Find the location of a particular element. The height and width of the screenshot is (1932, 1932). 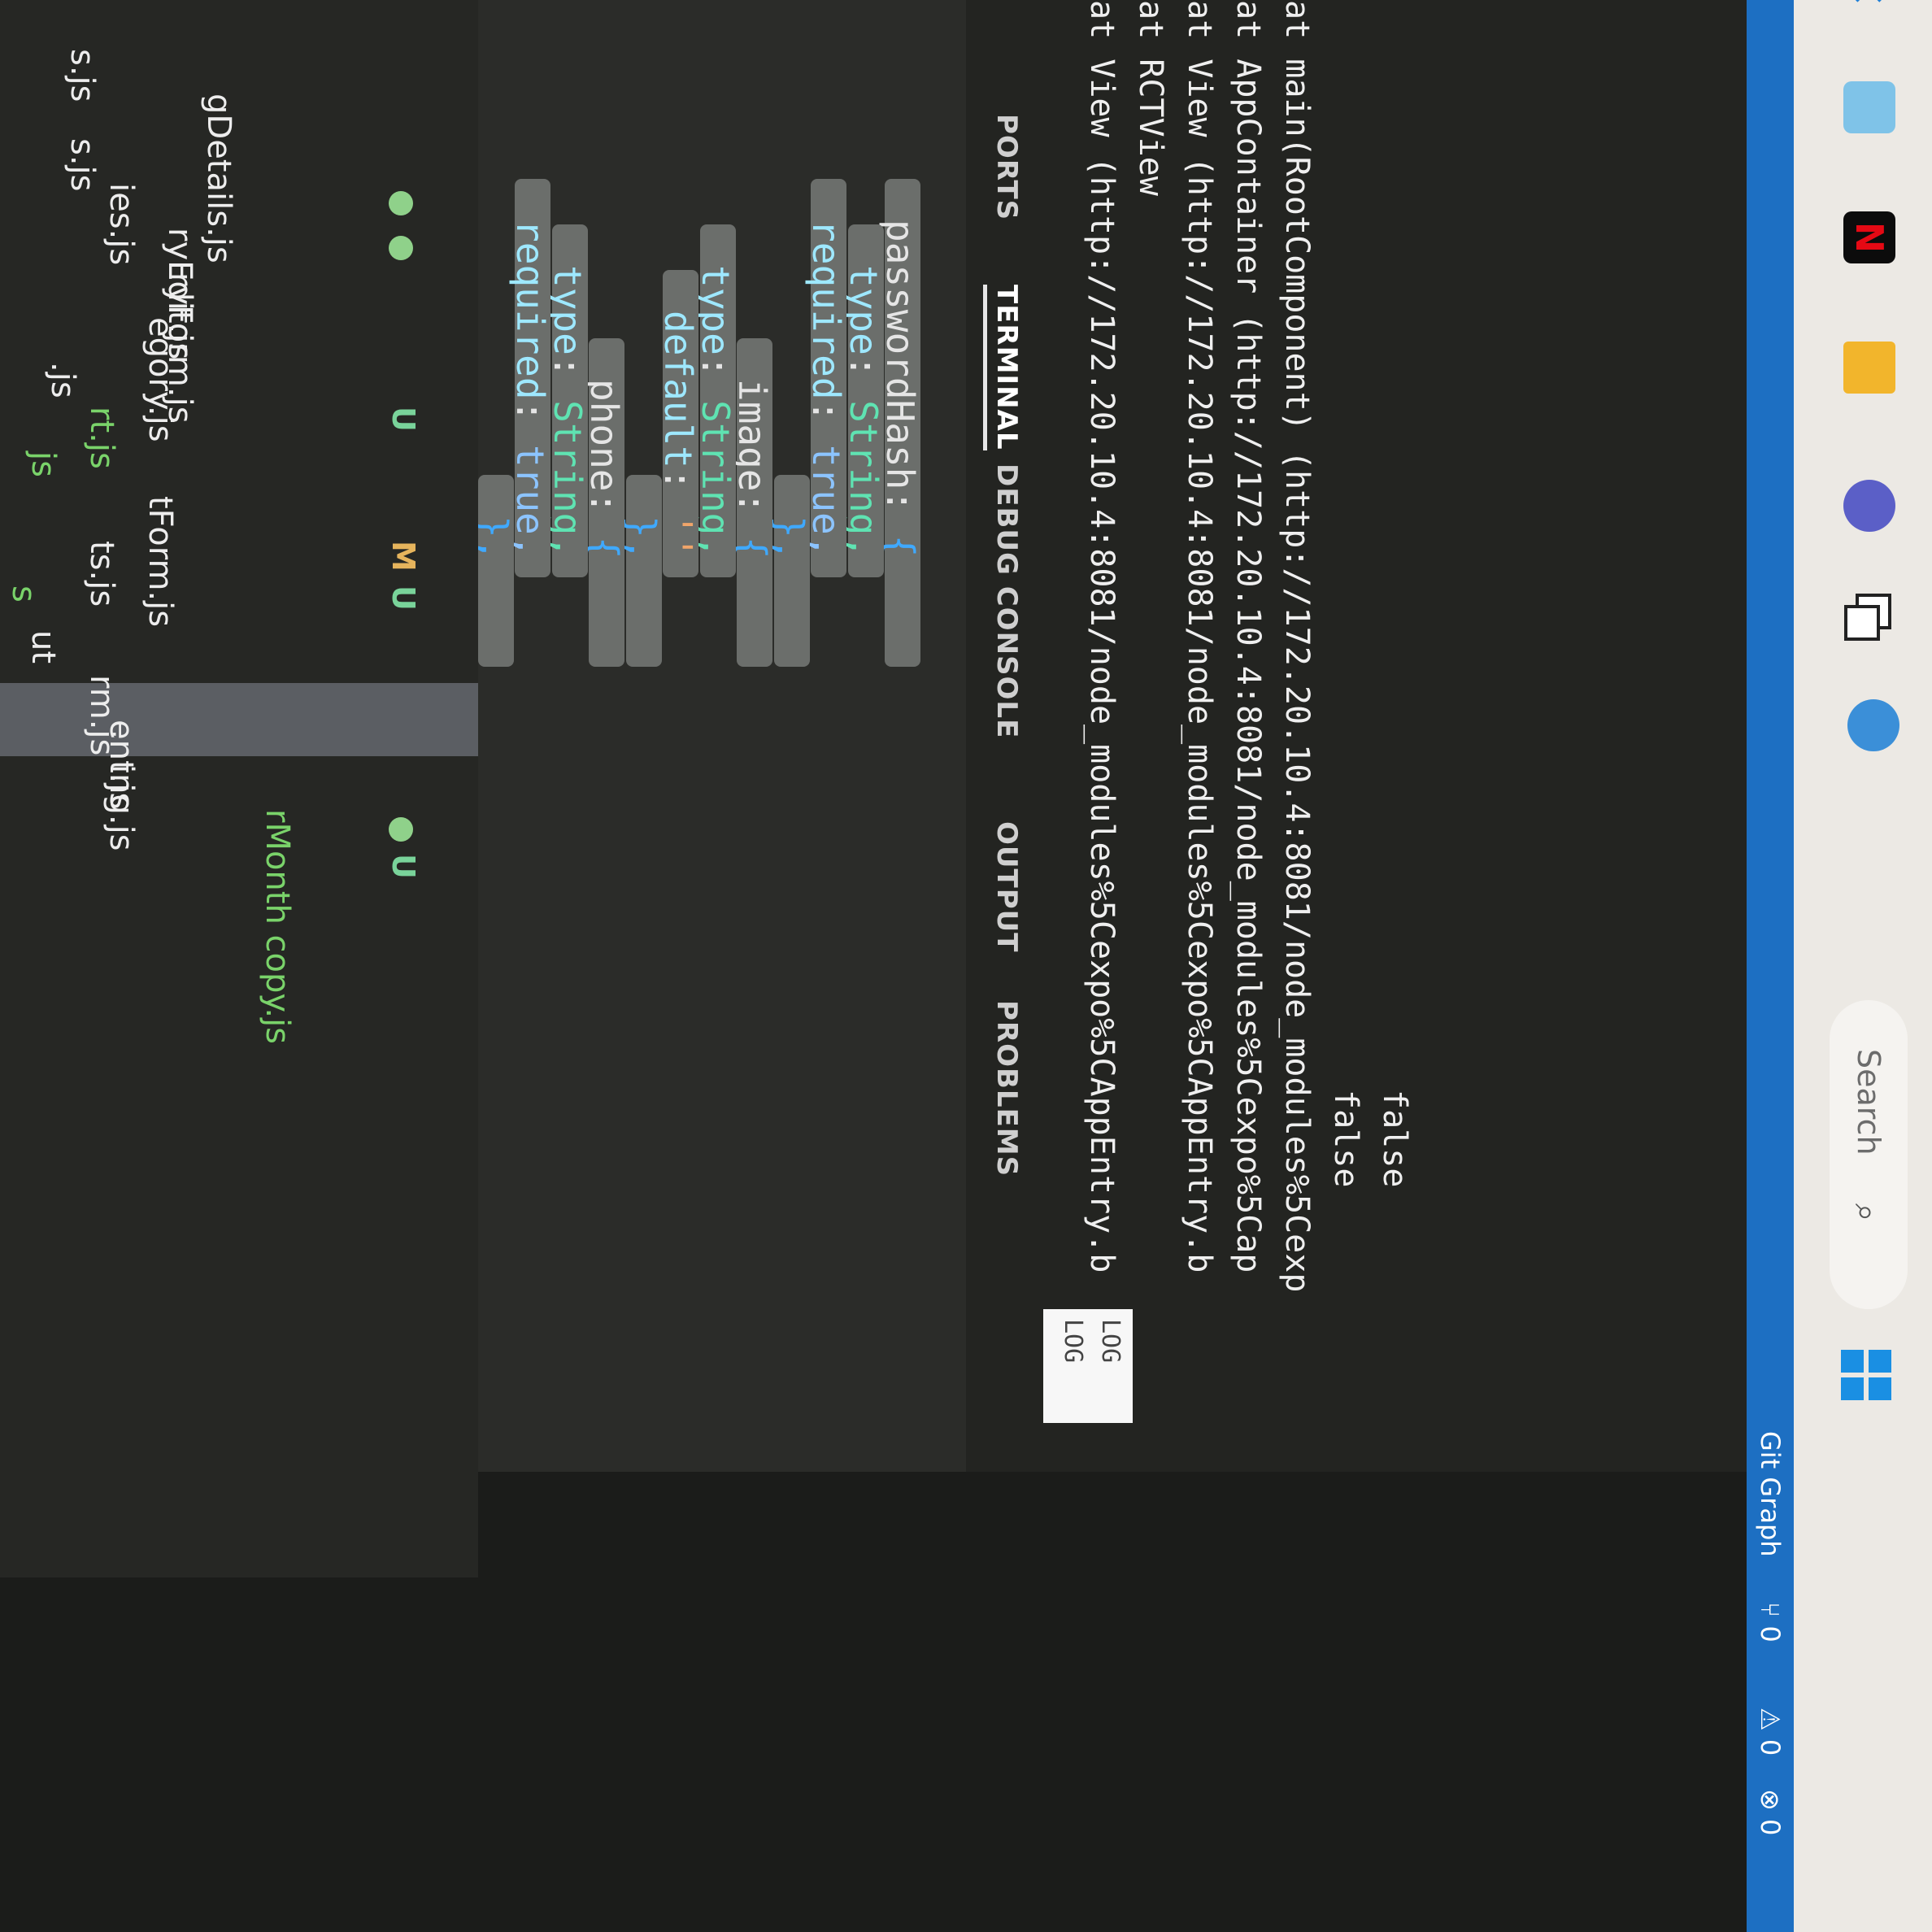

explorer-file-item: ts.js is located at coordinates (102, 574).